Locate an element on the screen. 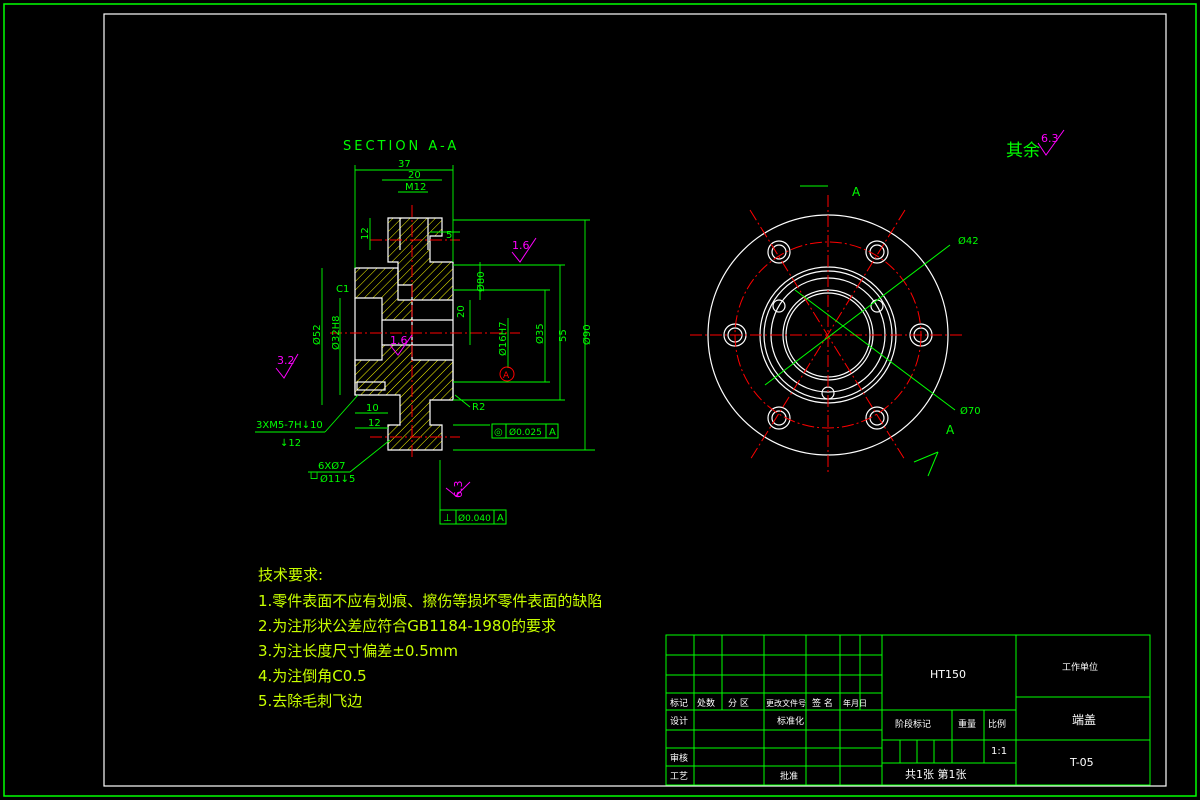 The image size is (1200, 800). tb-header-2: 处数 is located at coordinates (706, 703).